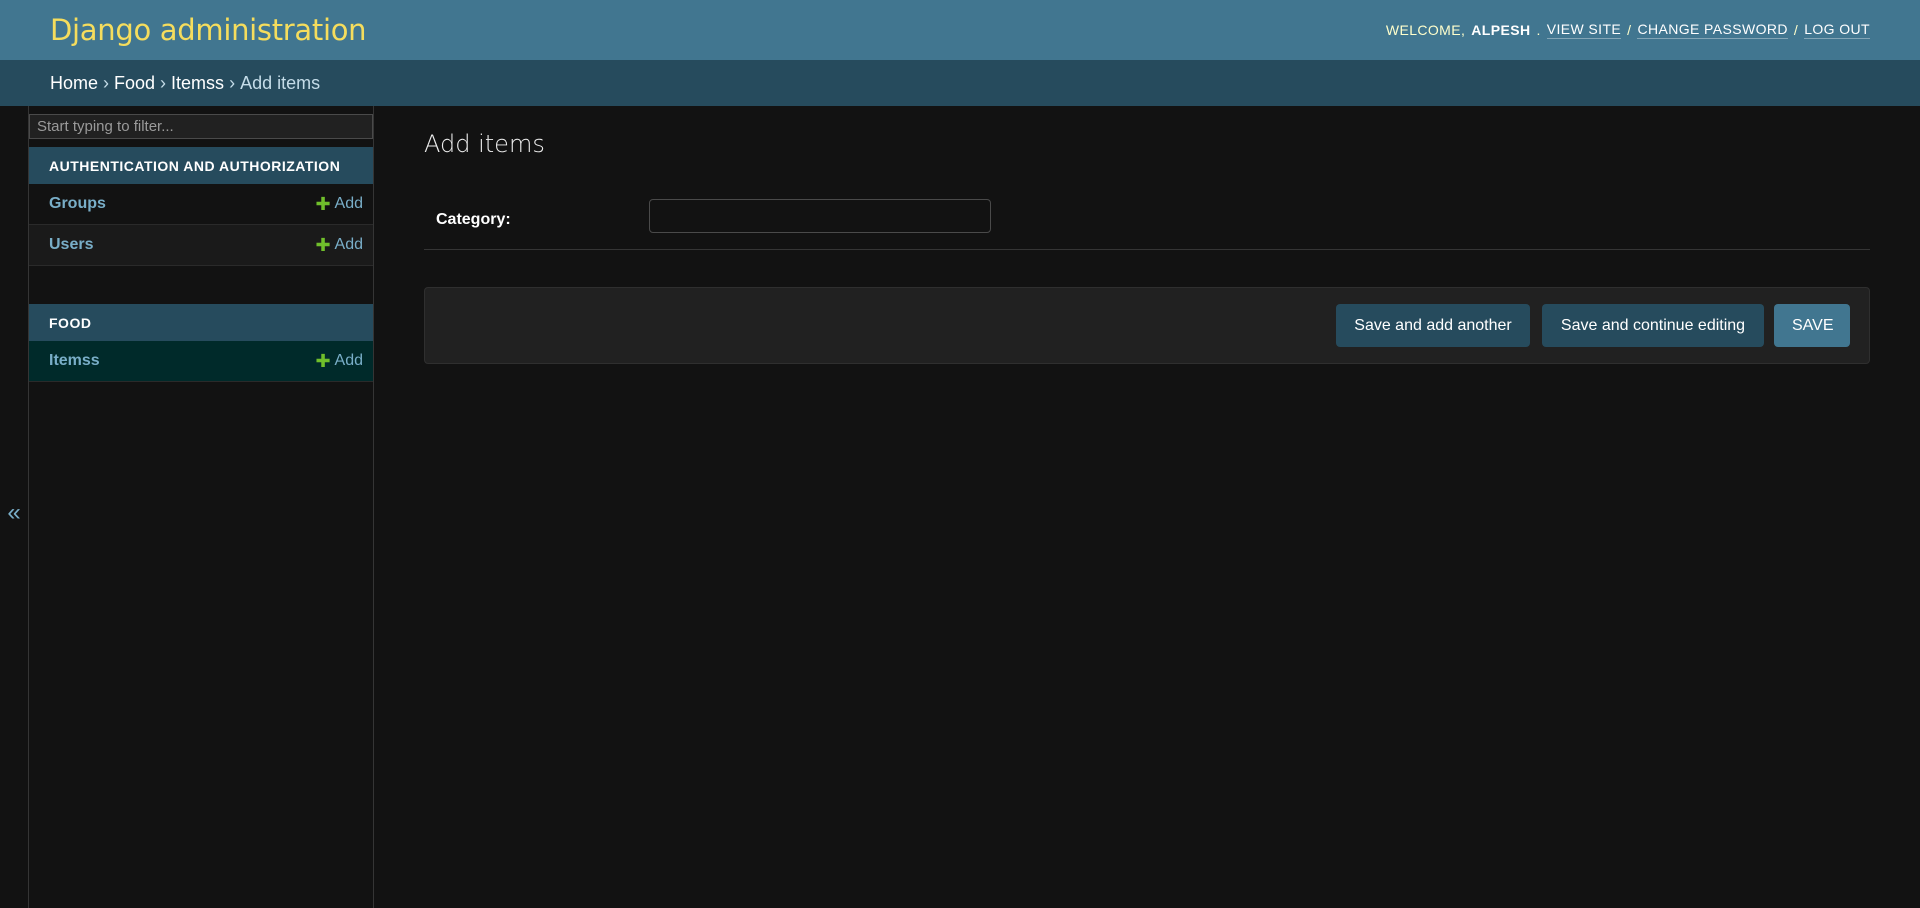 Image resolution: width=1920 pixels, height=908 pixels. I want to click on save-and-continue-button: Save and continue editing, so click(1653, 325).